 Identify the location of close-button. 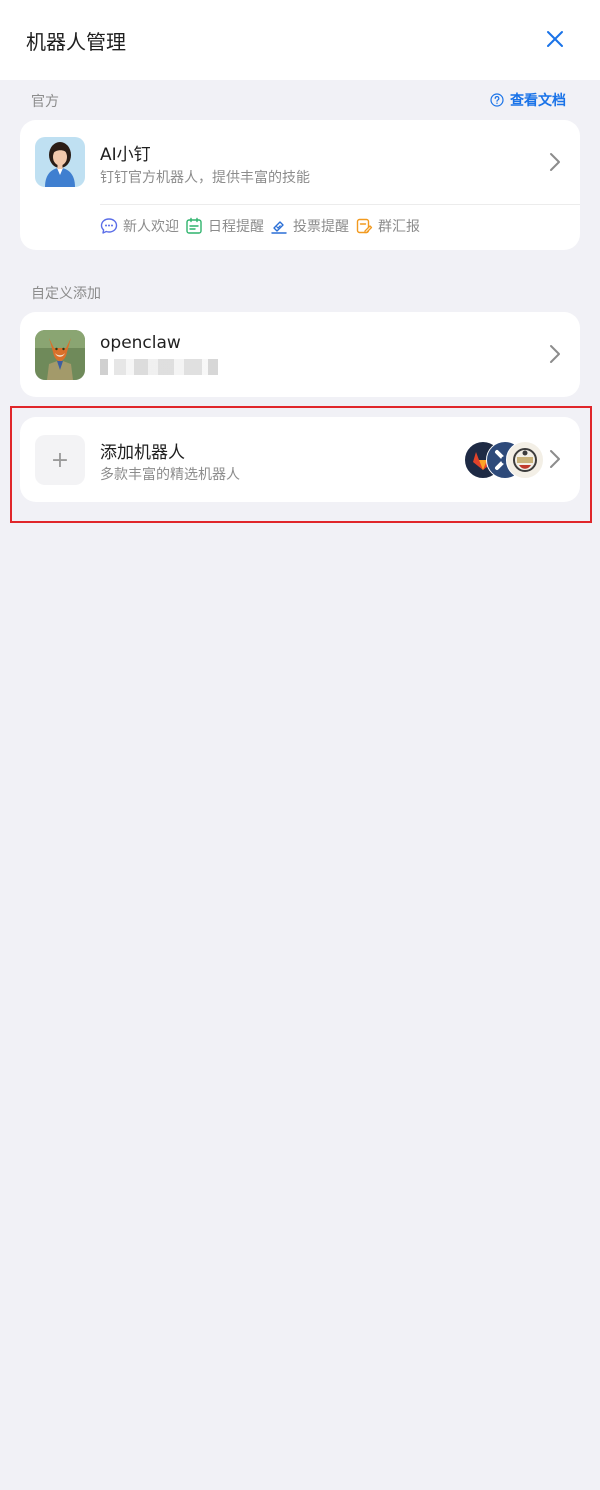
(555, 39).